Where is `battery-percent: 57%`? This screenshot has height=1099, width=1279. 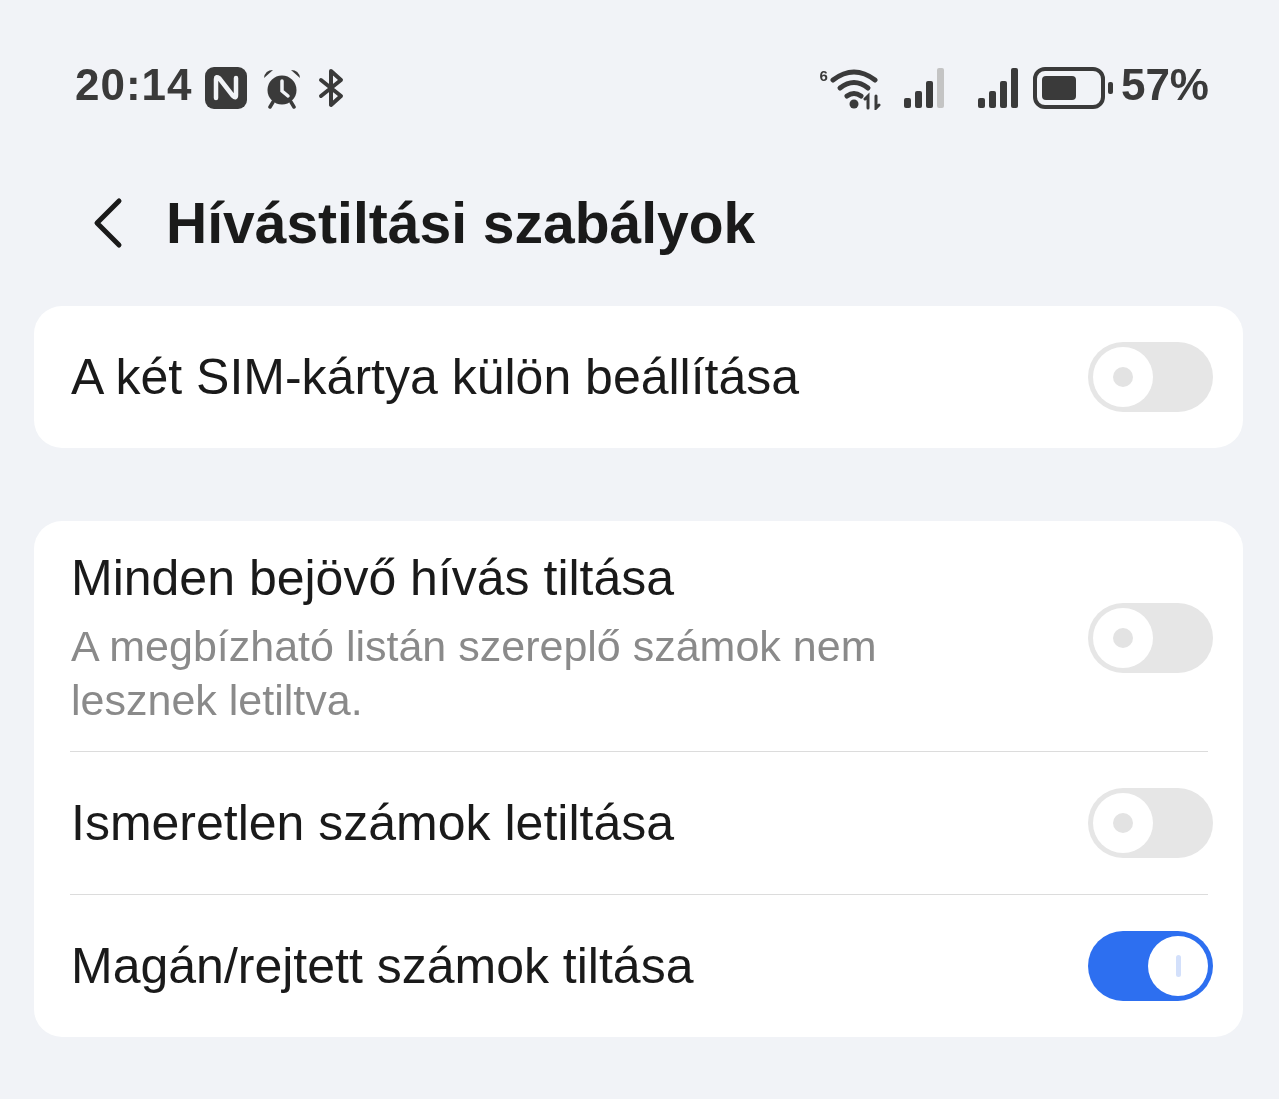
battery-percent: 57% is located at coordinates (1164, 85).